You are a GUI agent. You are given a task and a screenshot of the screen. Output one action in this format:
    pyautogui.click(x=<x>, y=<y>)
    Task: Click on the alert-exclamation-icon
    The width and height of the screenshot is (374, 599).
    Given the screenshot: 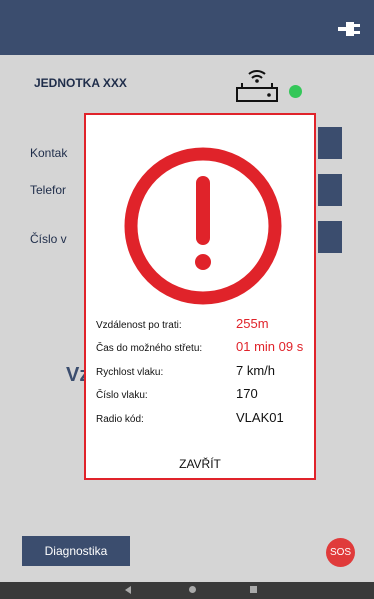 What is the action you would take?
    pyautogui.click(x=203, y=226)
    